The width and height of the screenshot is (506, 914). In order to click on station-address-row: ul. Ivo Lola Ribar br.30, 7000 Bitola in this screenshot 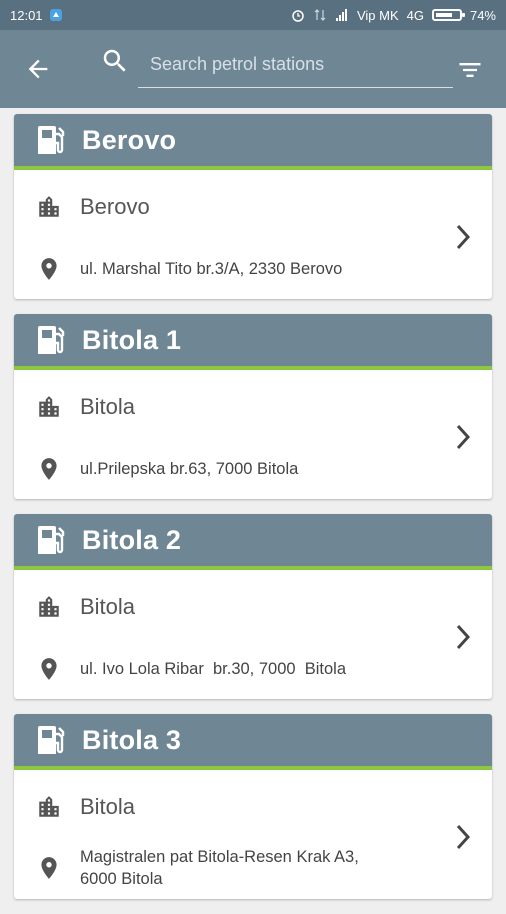, I will do `click(191, 669)`.